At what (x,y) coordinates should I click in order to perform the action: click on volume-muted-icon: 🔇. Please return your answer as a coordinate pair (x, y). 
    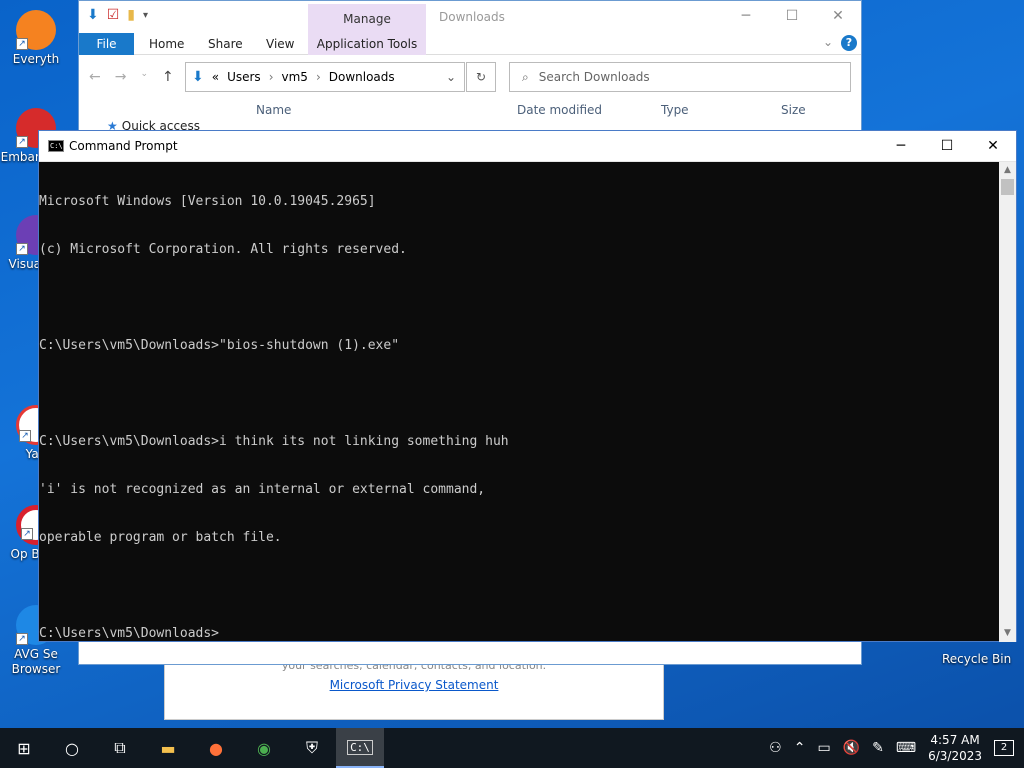
    Looking at the image, I should click on (851, 748).